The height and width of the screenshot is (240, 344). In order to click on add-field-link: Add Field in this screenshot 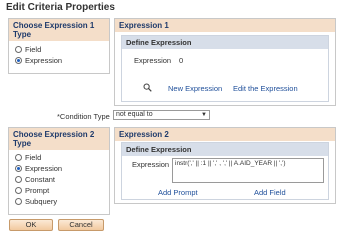, I will do `click(270, 192)`.